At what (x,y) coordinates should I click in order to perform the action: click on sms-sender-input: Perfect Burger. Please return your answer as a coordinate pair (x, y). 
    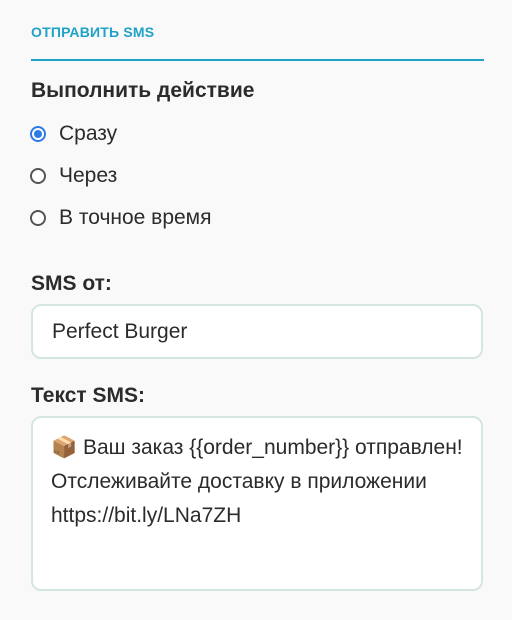
    Looking at the image, I should click on (257, 331).